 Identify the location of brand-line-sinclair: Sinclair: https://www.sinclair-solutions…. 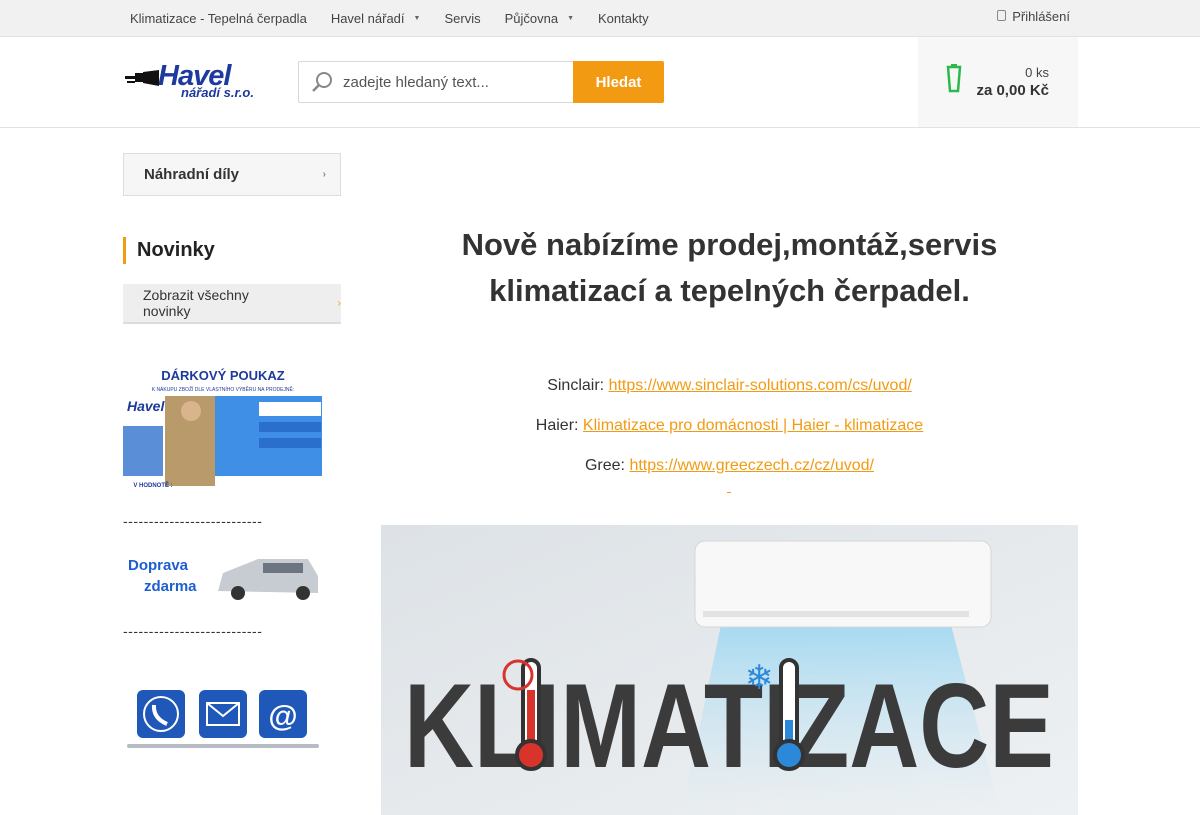
(729, 386).